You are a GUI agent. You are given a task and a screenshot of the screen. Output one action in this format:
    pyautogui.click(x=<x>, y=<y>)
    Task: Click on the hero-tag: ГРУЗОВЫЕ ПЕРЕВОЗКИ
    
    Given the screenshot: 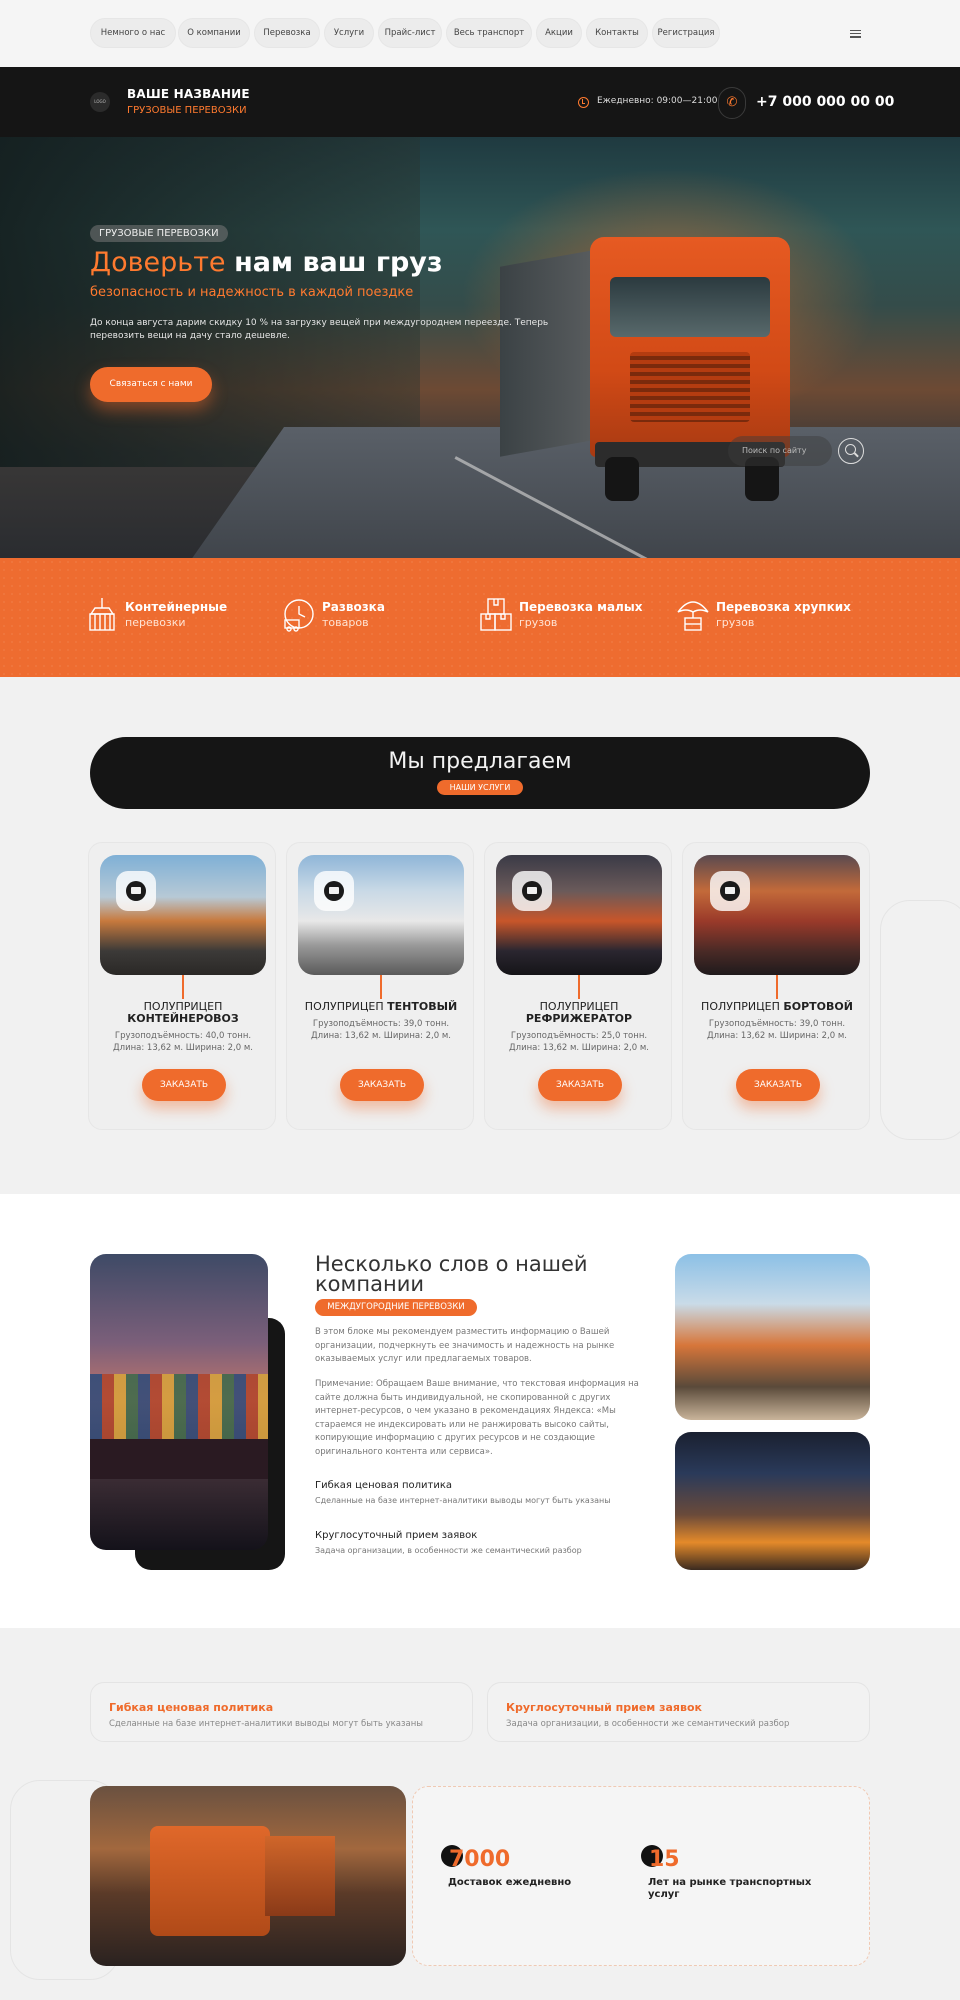 What is the action you would take?
    pyautogui.click(x=159, y=233)
    